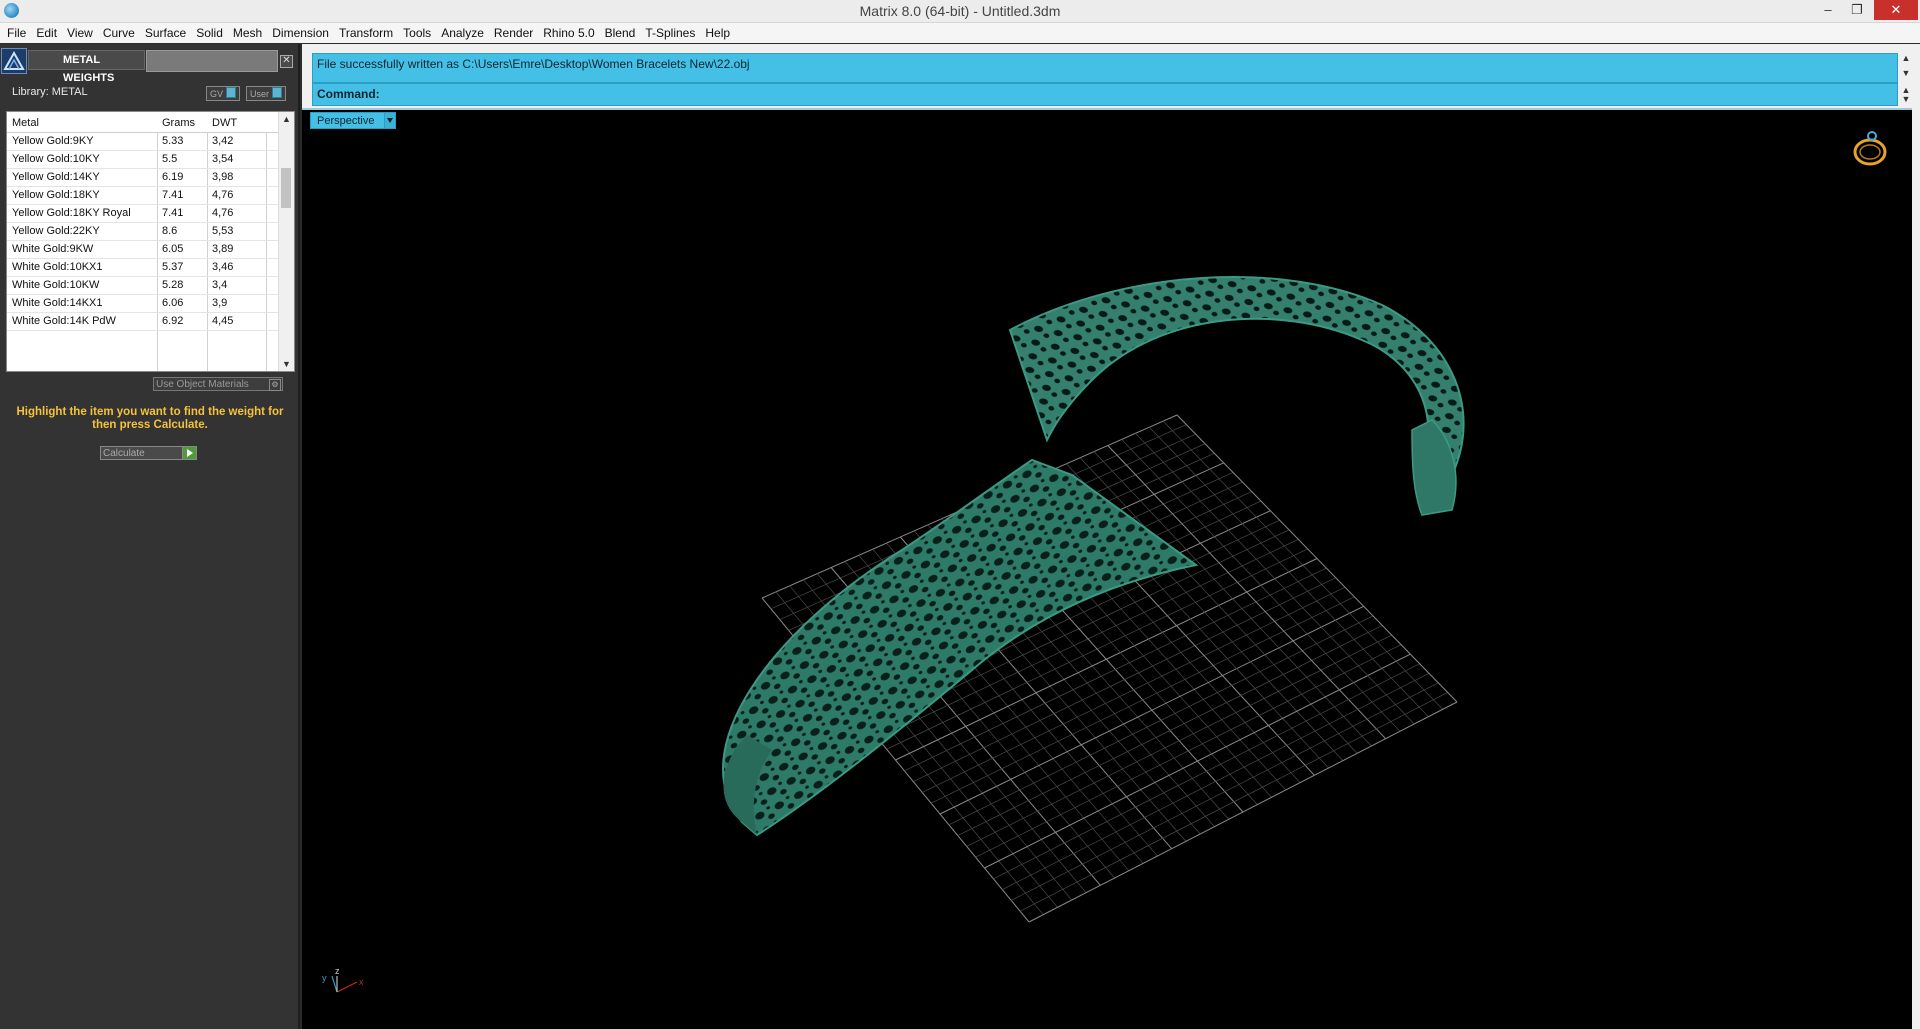 The image size is (1920, 1029). What do you see at coordinates (348, 94) in the screenshot?
I see `command-prompt: Command:` at bounding box center [348, 94].